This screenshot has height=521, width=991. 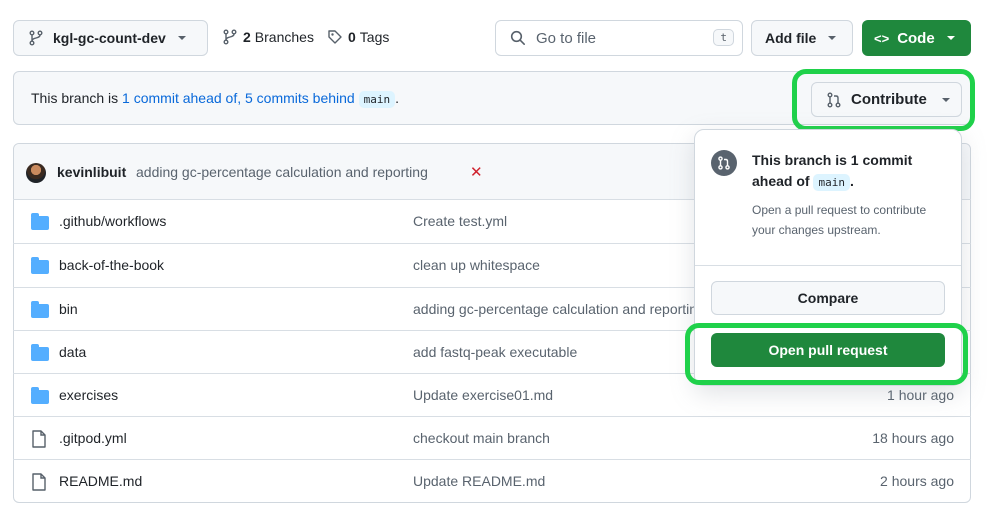 What do you see at coordinates (476, 265) in the screenshot?
I see `commit-message-link: clean up whitespace` at bounding box center [476, 265].